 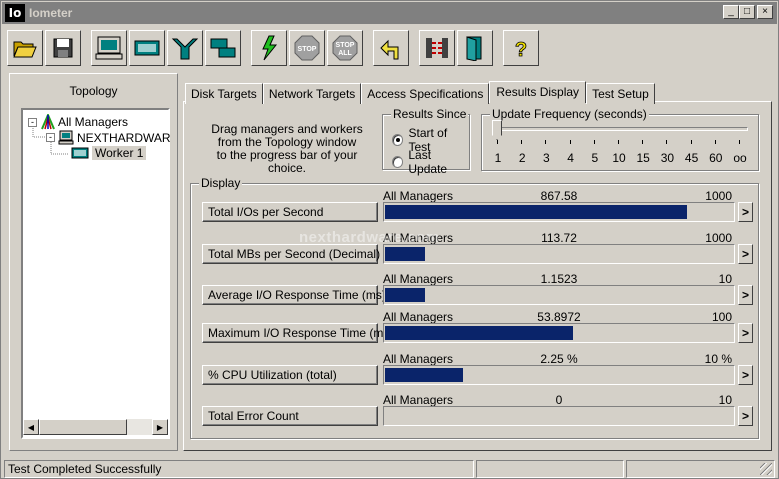 I want to click on frequency-slider-thumb, so click(x=497, y=130).